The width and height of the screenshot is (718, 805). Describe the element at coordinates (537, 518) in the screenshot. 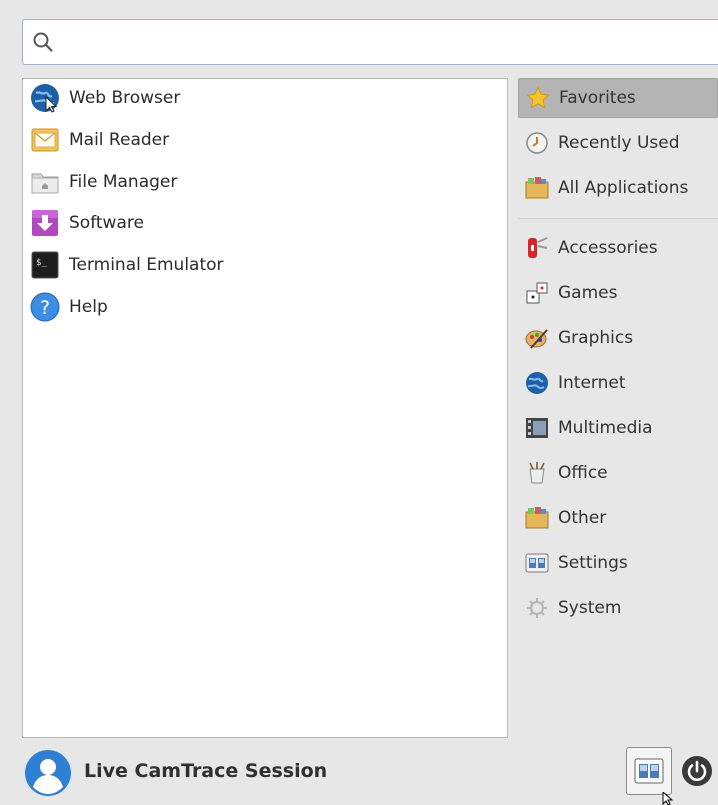

I see `other-icon` at that location.